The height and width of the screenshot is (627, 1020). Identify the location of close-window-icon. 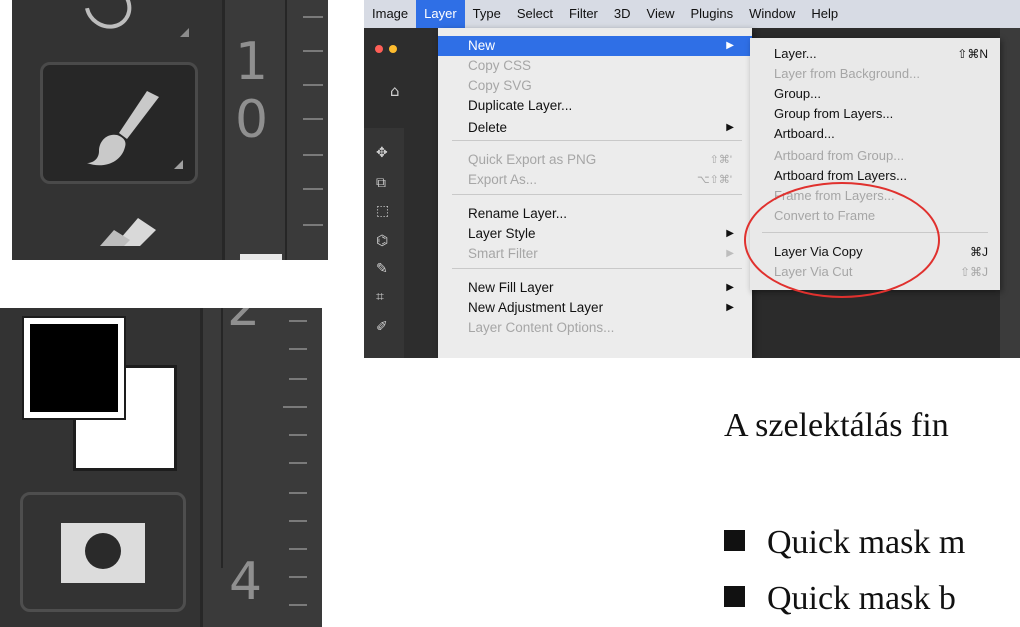
(379, 49).